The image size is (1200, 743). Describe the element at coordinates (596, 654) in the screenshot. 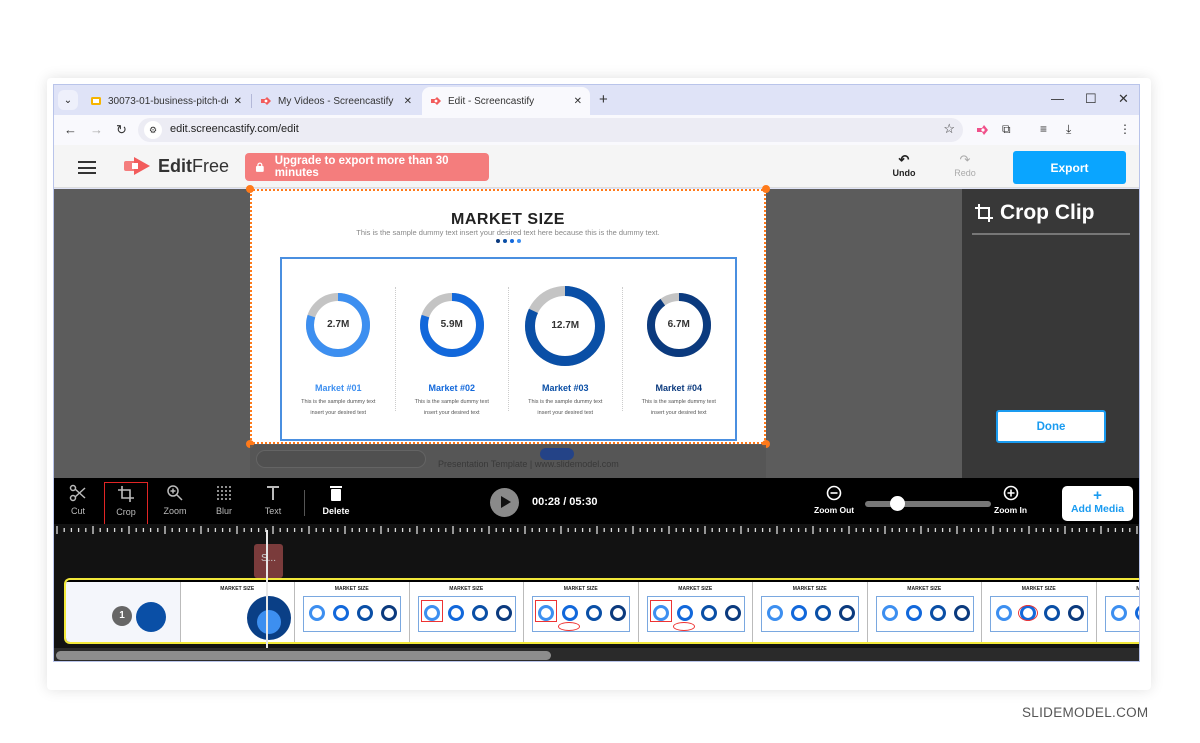

I see `horizontal-scrollbar` at that location.